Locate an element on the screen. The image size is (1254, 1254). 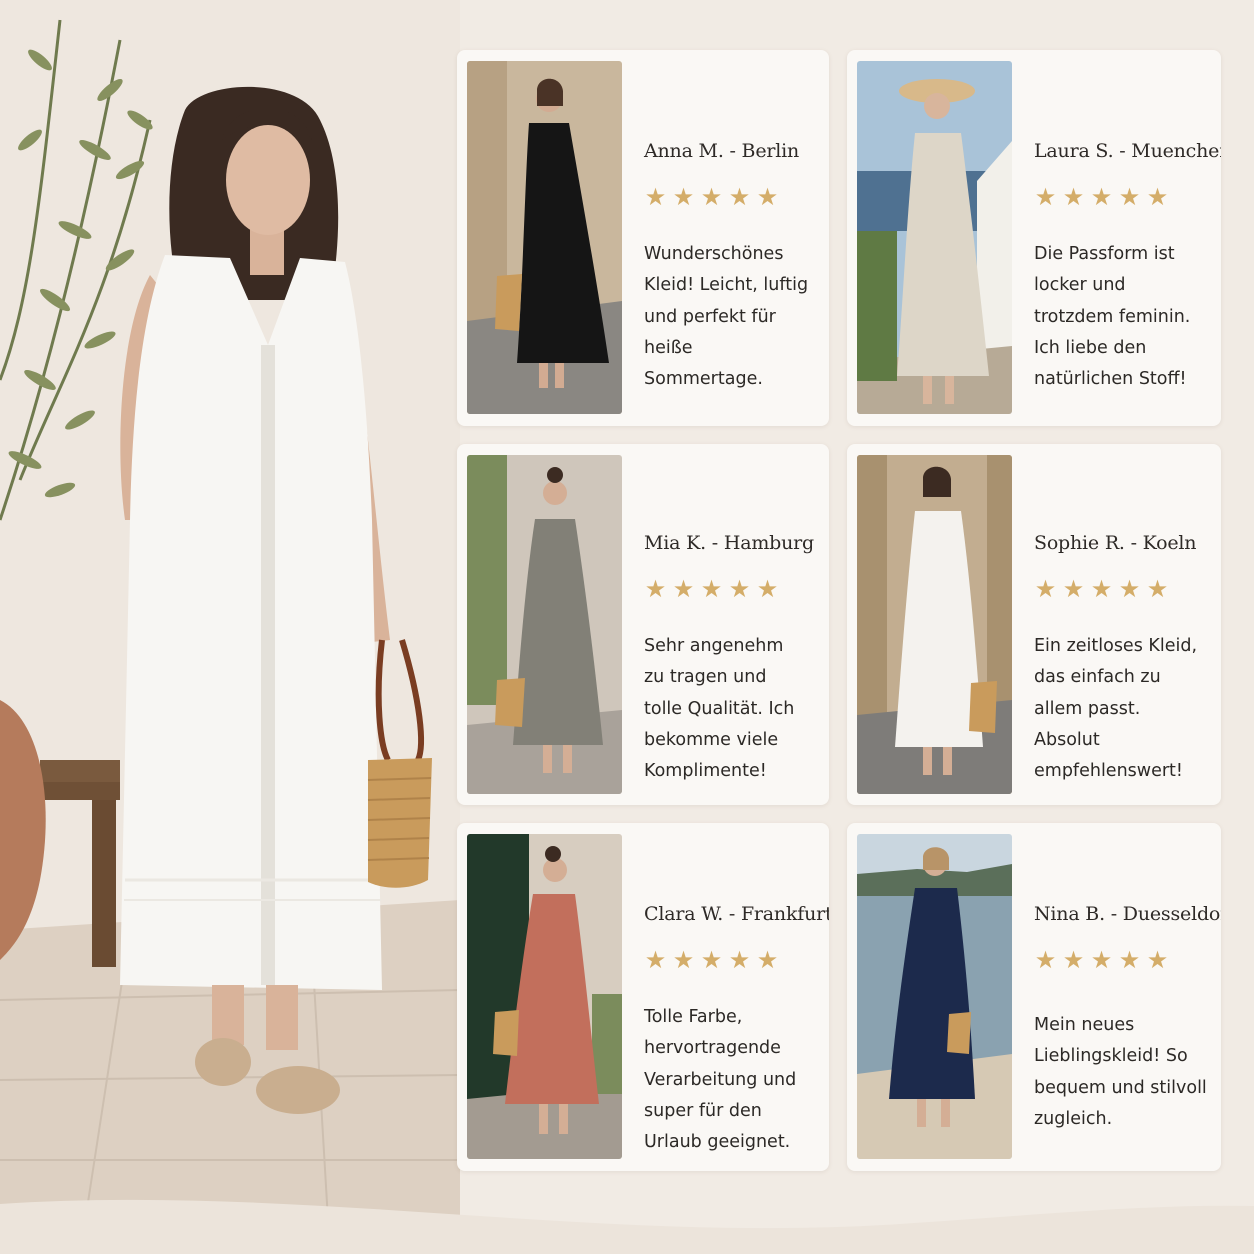
beige-dress-photo-icon is located at coordinates (934, 237).